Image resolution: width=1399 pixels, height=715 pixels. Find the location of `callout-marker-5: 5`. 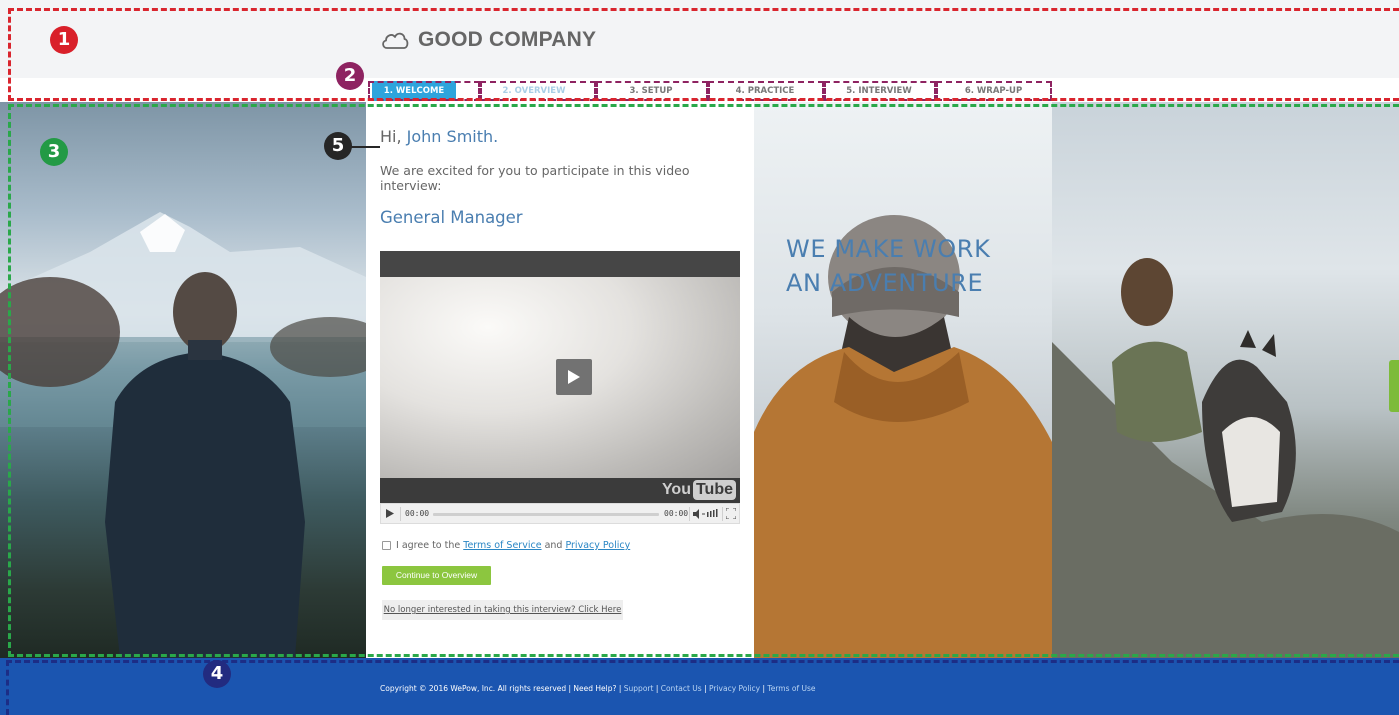

callout-marker-5: 5 is located at coordinates (338, 146).